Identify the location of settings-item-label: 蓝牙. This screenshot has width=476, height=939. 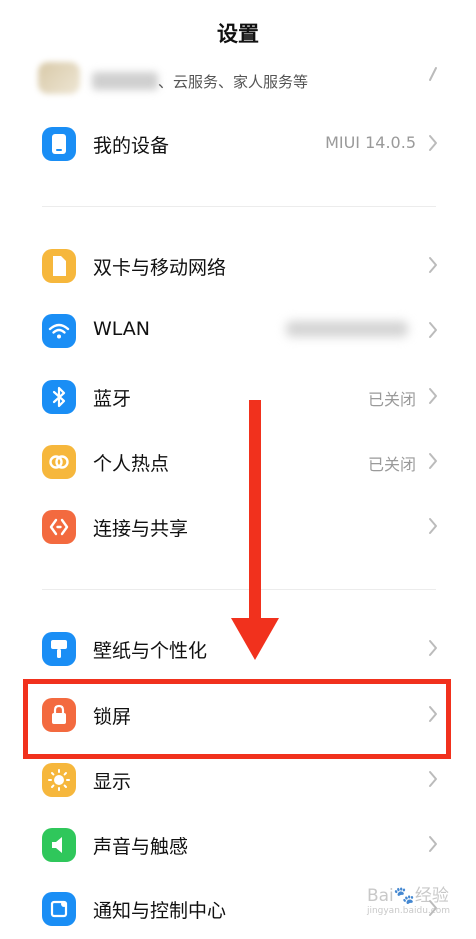
(112, 399).